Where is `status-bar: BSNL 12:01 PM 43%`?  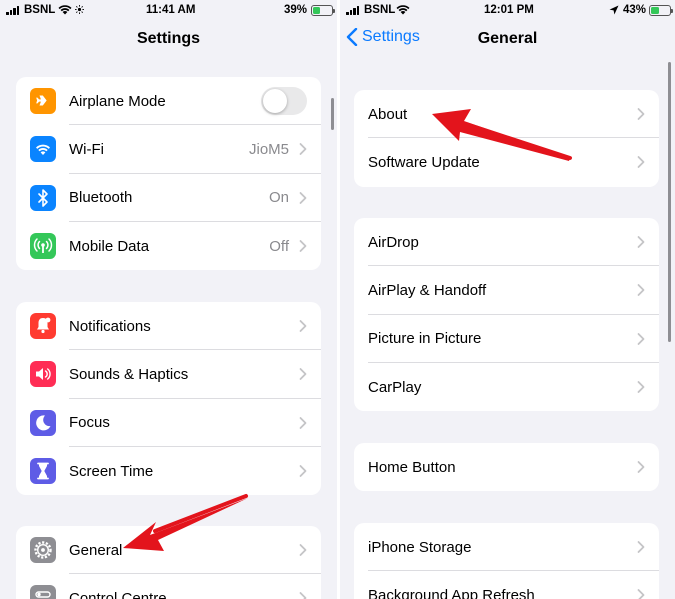 status-bar: BSNL 12:01 PM 43% is located at coordinates (507, 12).